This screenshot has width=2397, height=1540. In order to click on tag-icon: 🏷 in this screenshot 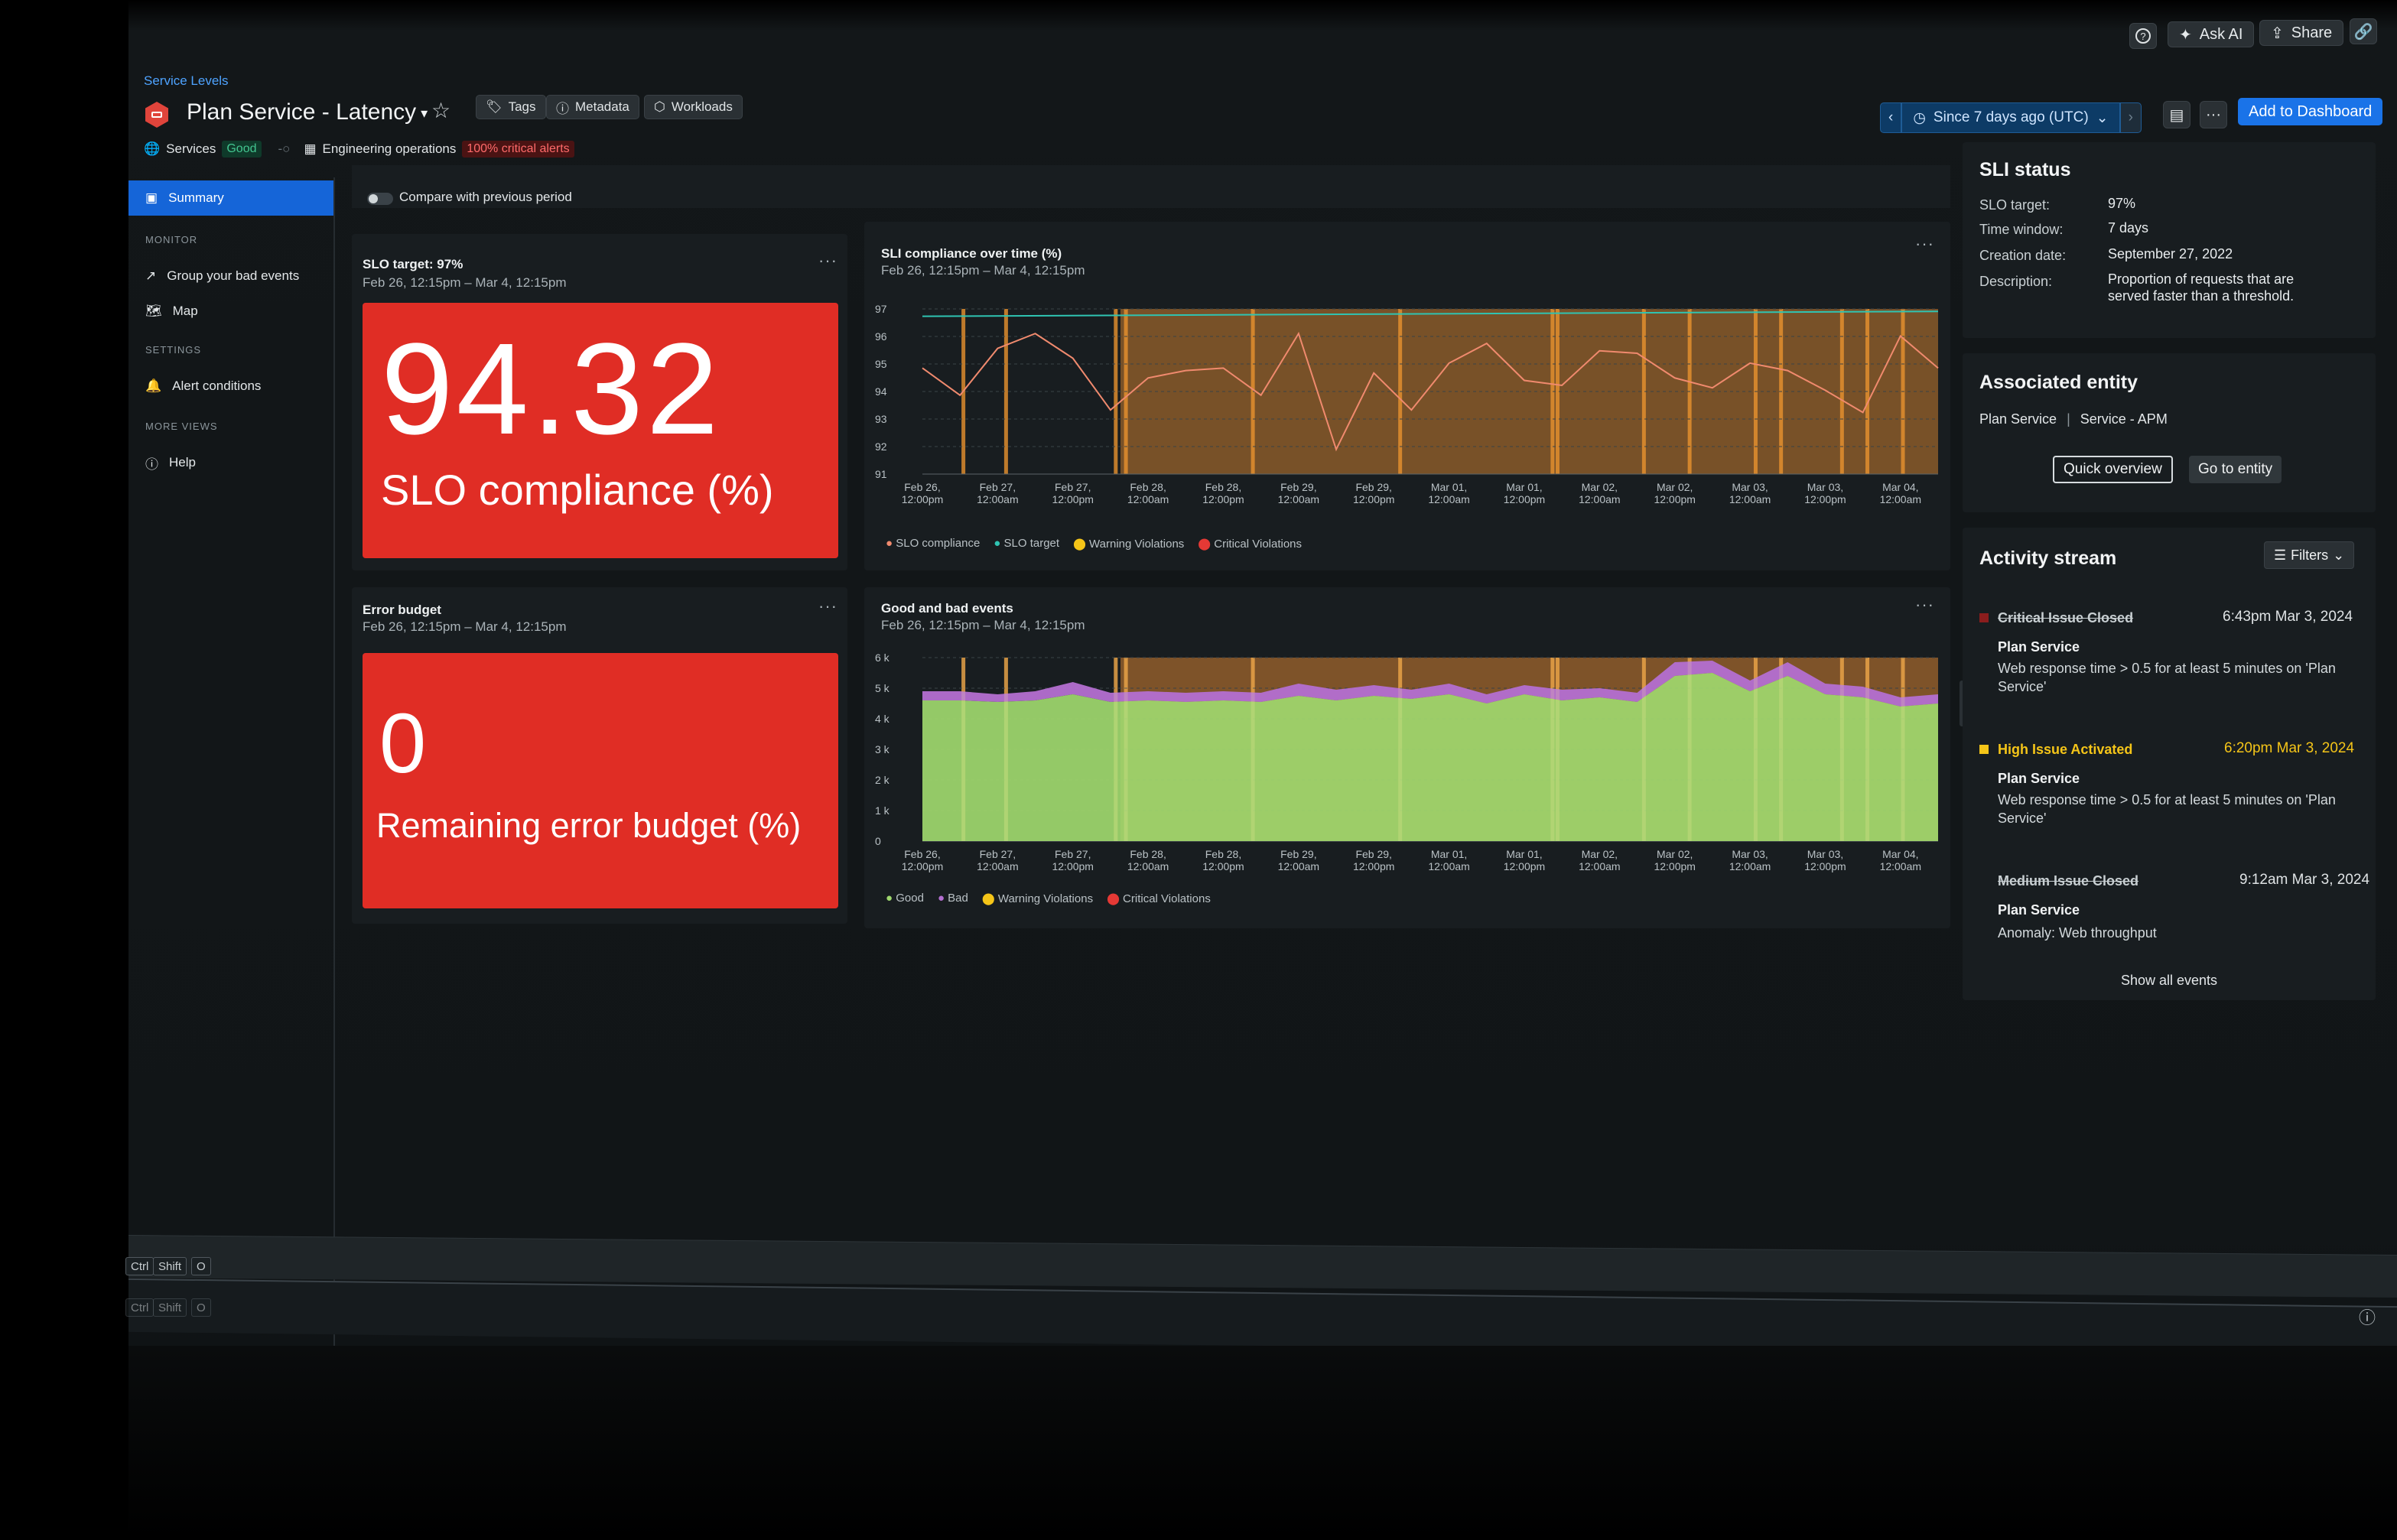, I will do `click(494, 106)`.